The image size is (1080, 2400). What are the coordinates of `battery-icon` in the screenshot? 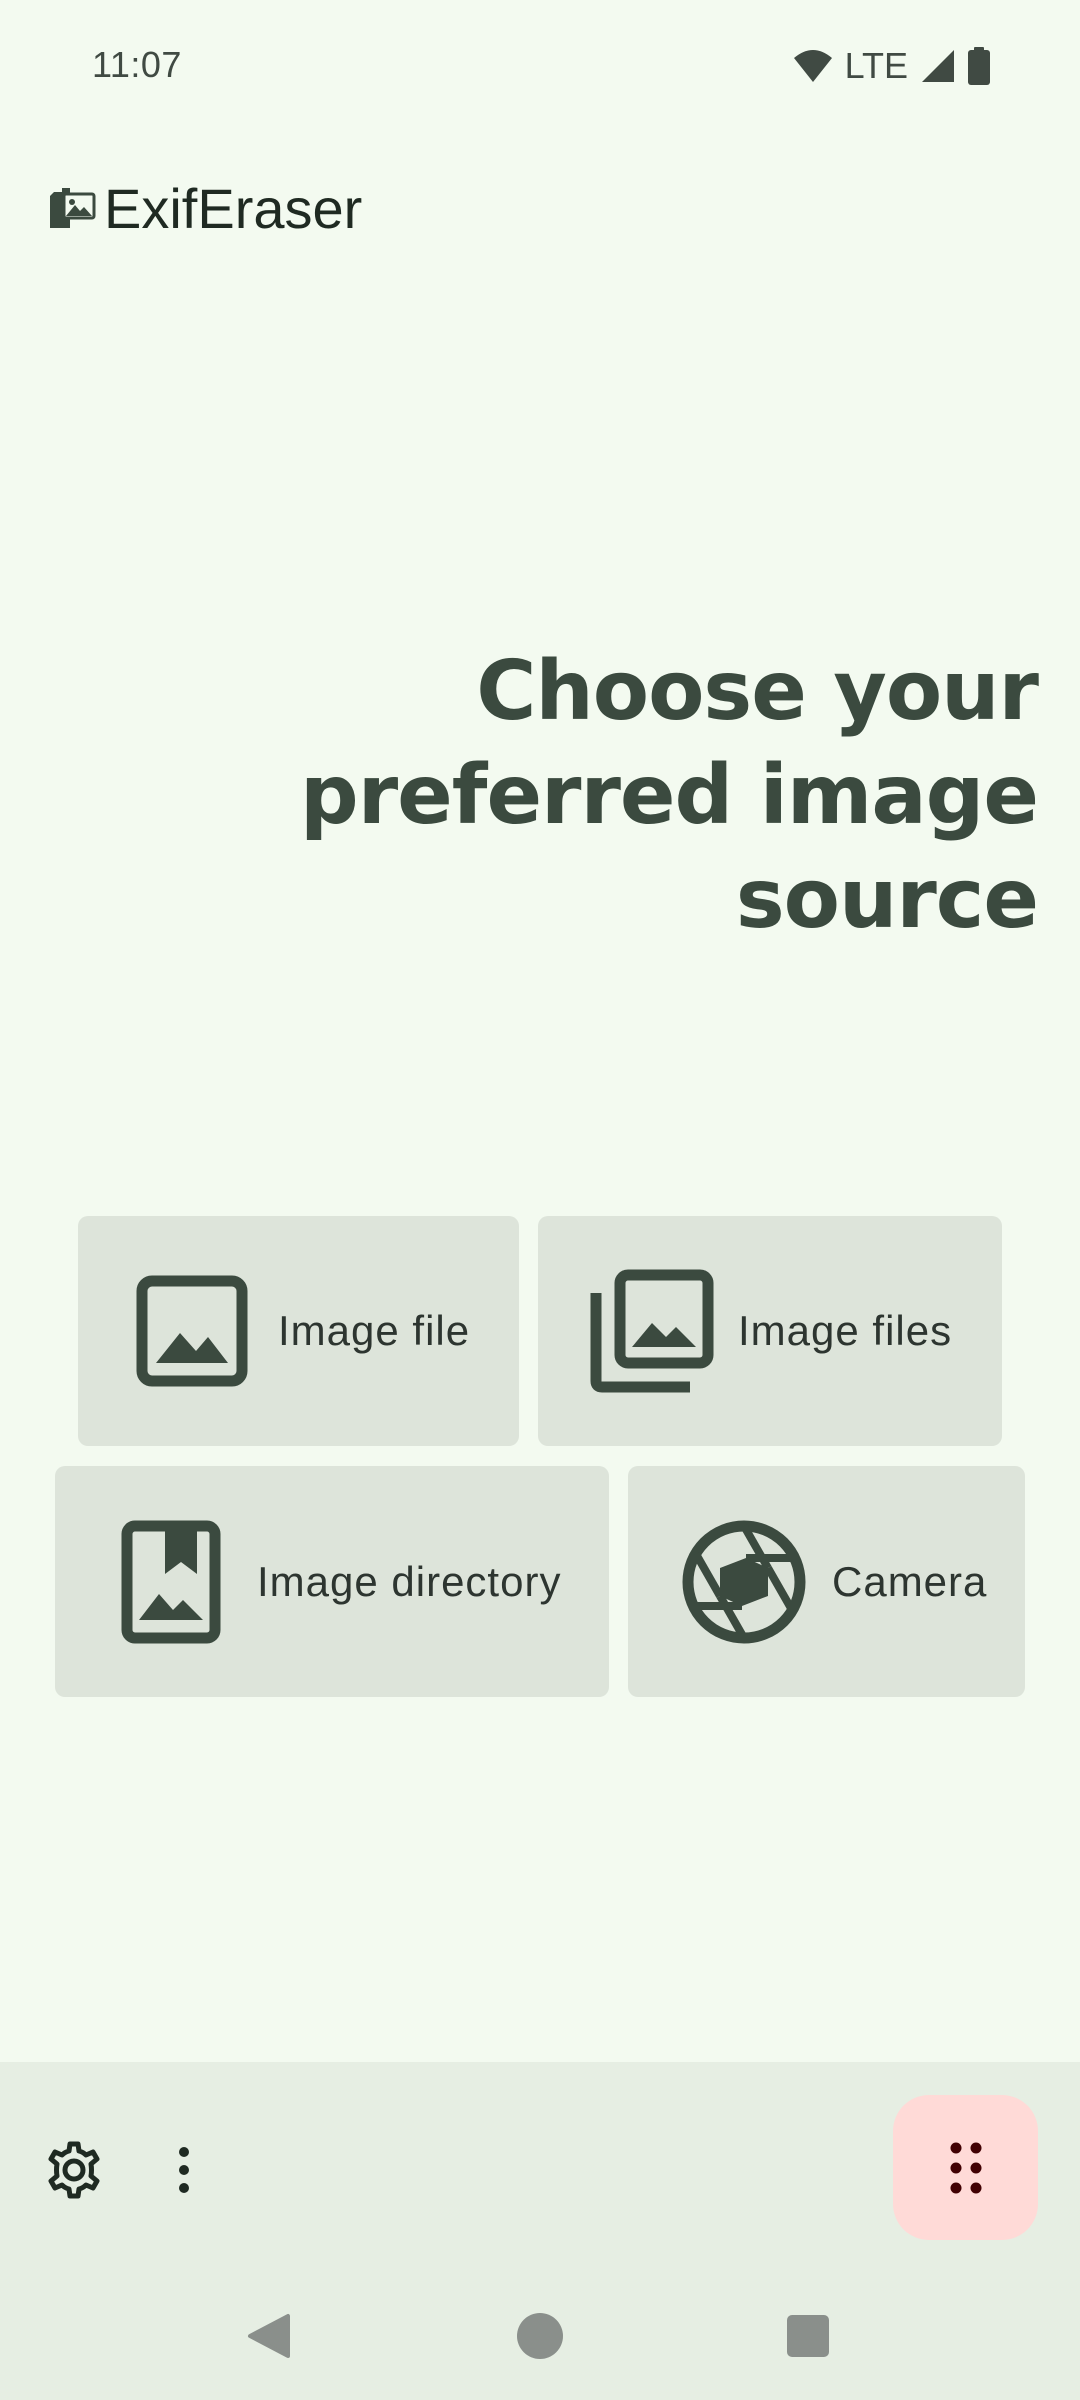 It's located at (979, 66).